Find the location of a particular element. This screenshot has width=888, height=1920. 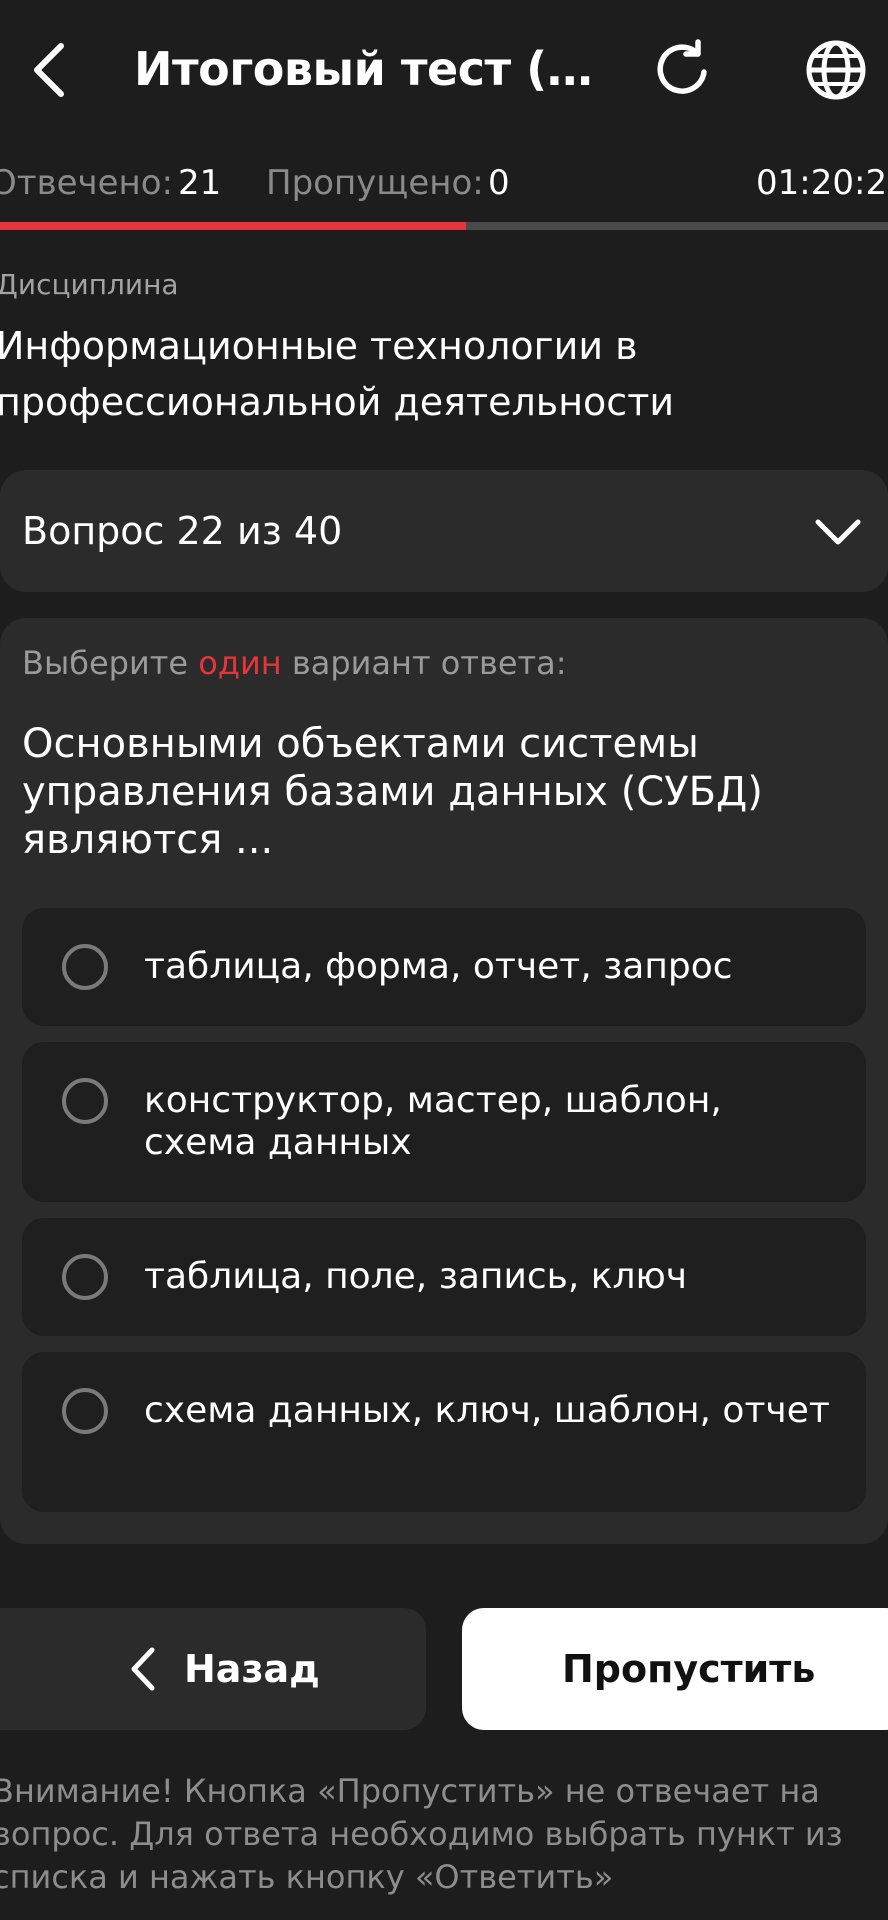

answered-label: Отвечено: is located at coordinates (87, 183).